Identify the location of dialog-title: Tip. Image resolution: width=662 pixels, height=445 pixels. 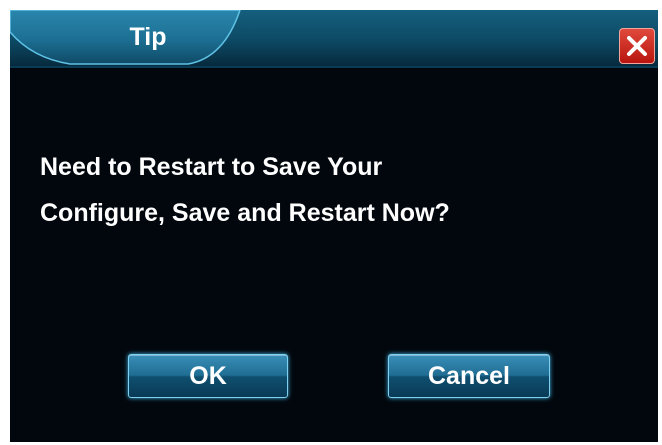
(148, 37).